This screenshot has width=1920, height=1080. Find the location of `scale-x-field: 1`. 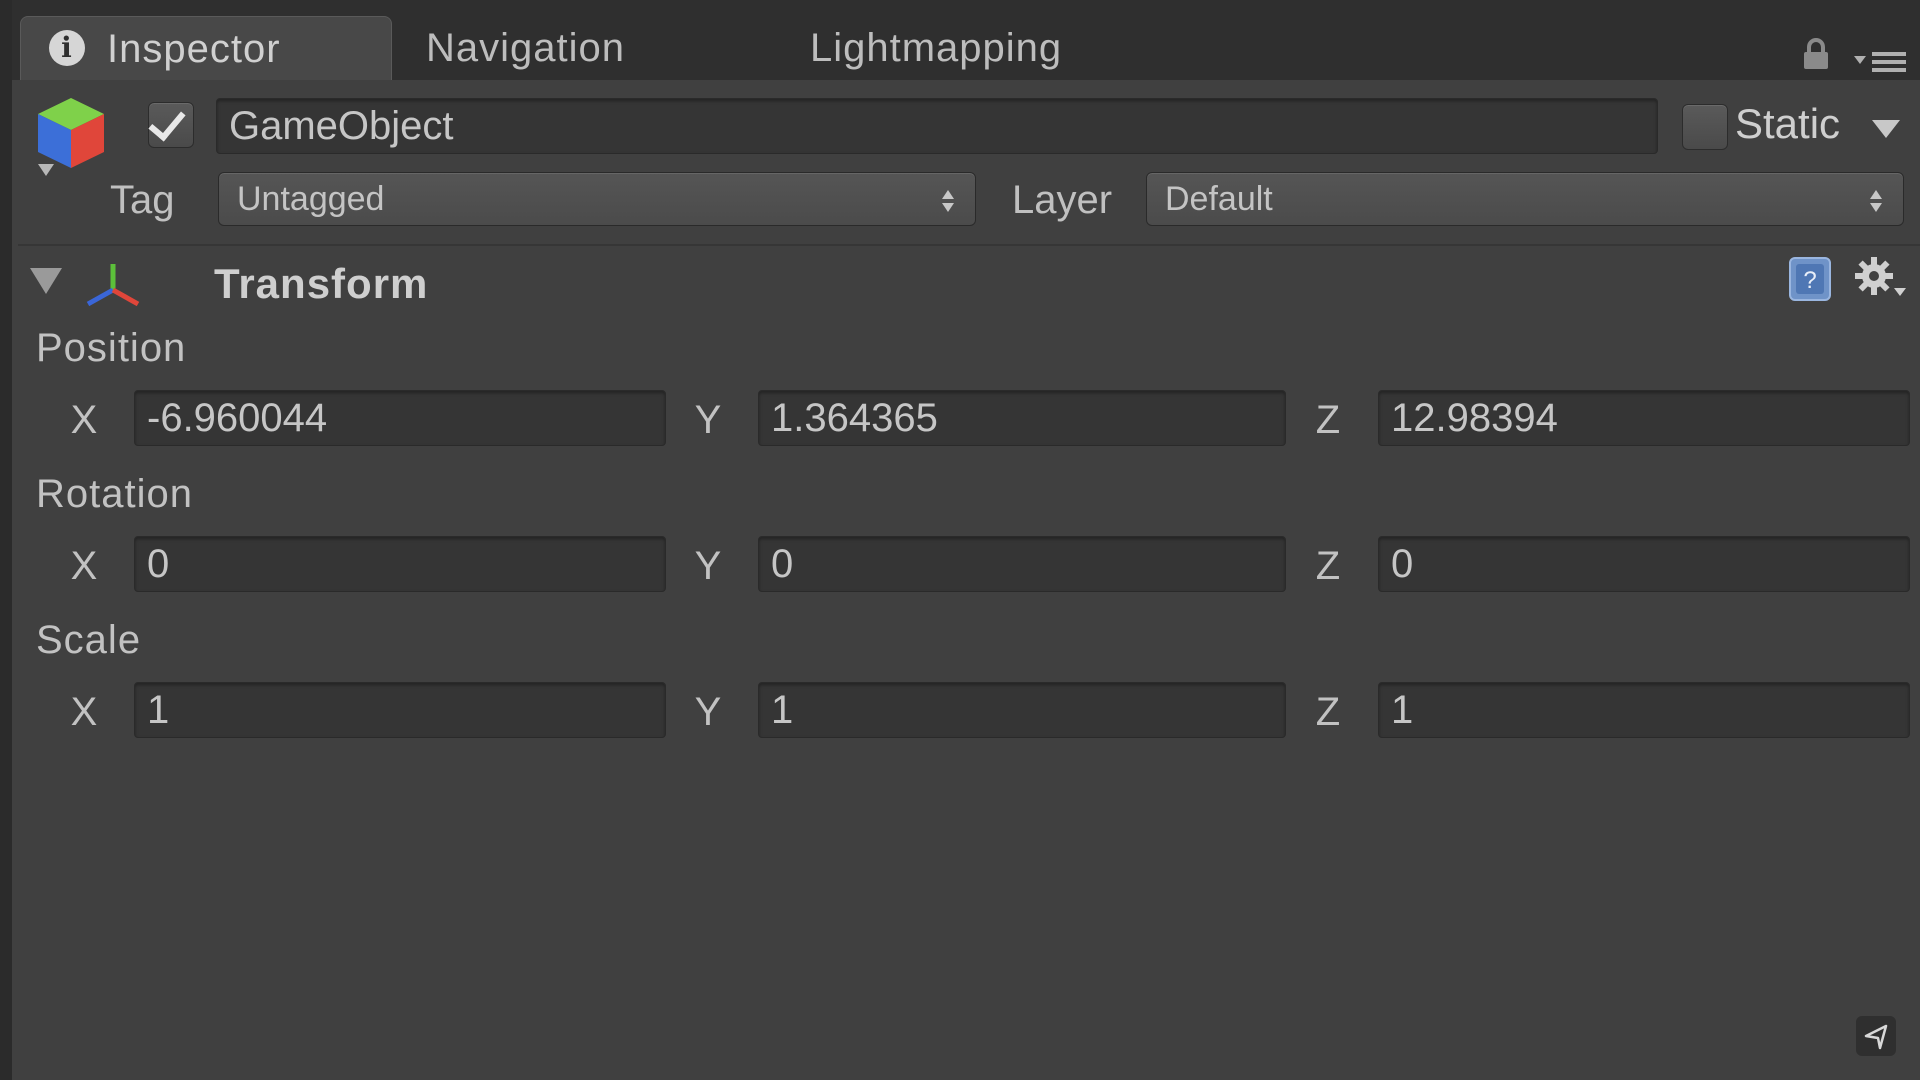

scale-x-field: 1 is located at coordinates (400, 710).